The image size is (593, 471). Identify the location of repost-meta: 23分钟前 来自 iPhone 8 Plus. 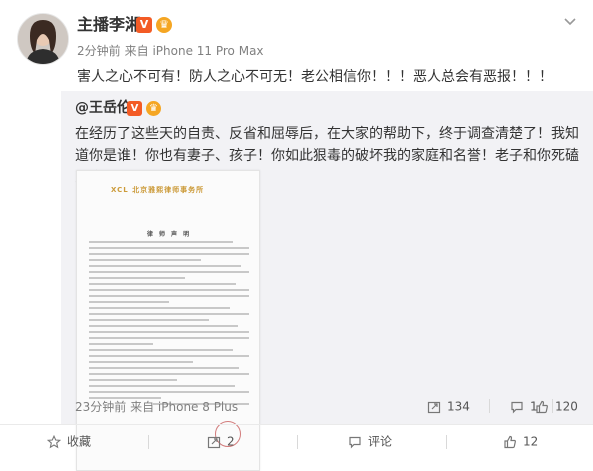
(156, 407).